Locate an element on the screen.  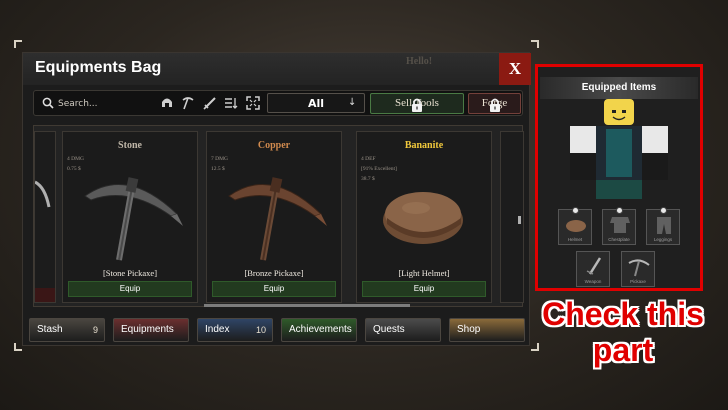
helmet-slot-art is located at coordinates (576, 226).